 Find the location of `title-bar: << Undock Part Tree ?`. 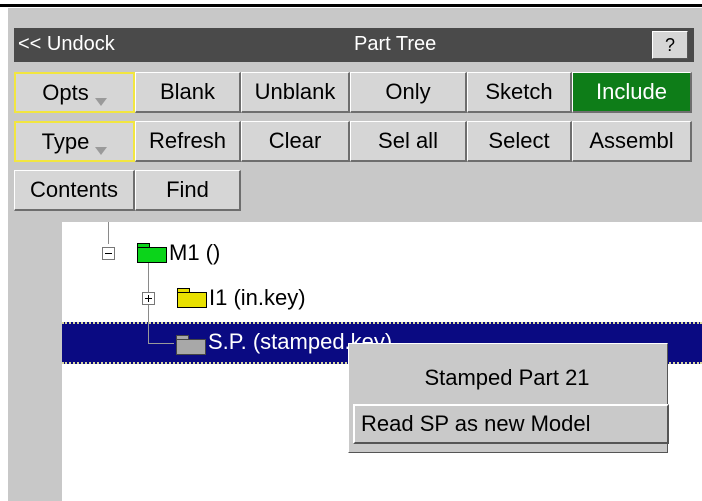

title-bar: << Undock Part Tree ? is located at coordinates (354, 45).